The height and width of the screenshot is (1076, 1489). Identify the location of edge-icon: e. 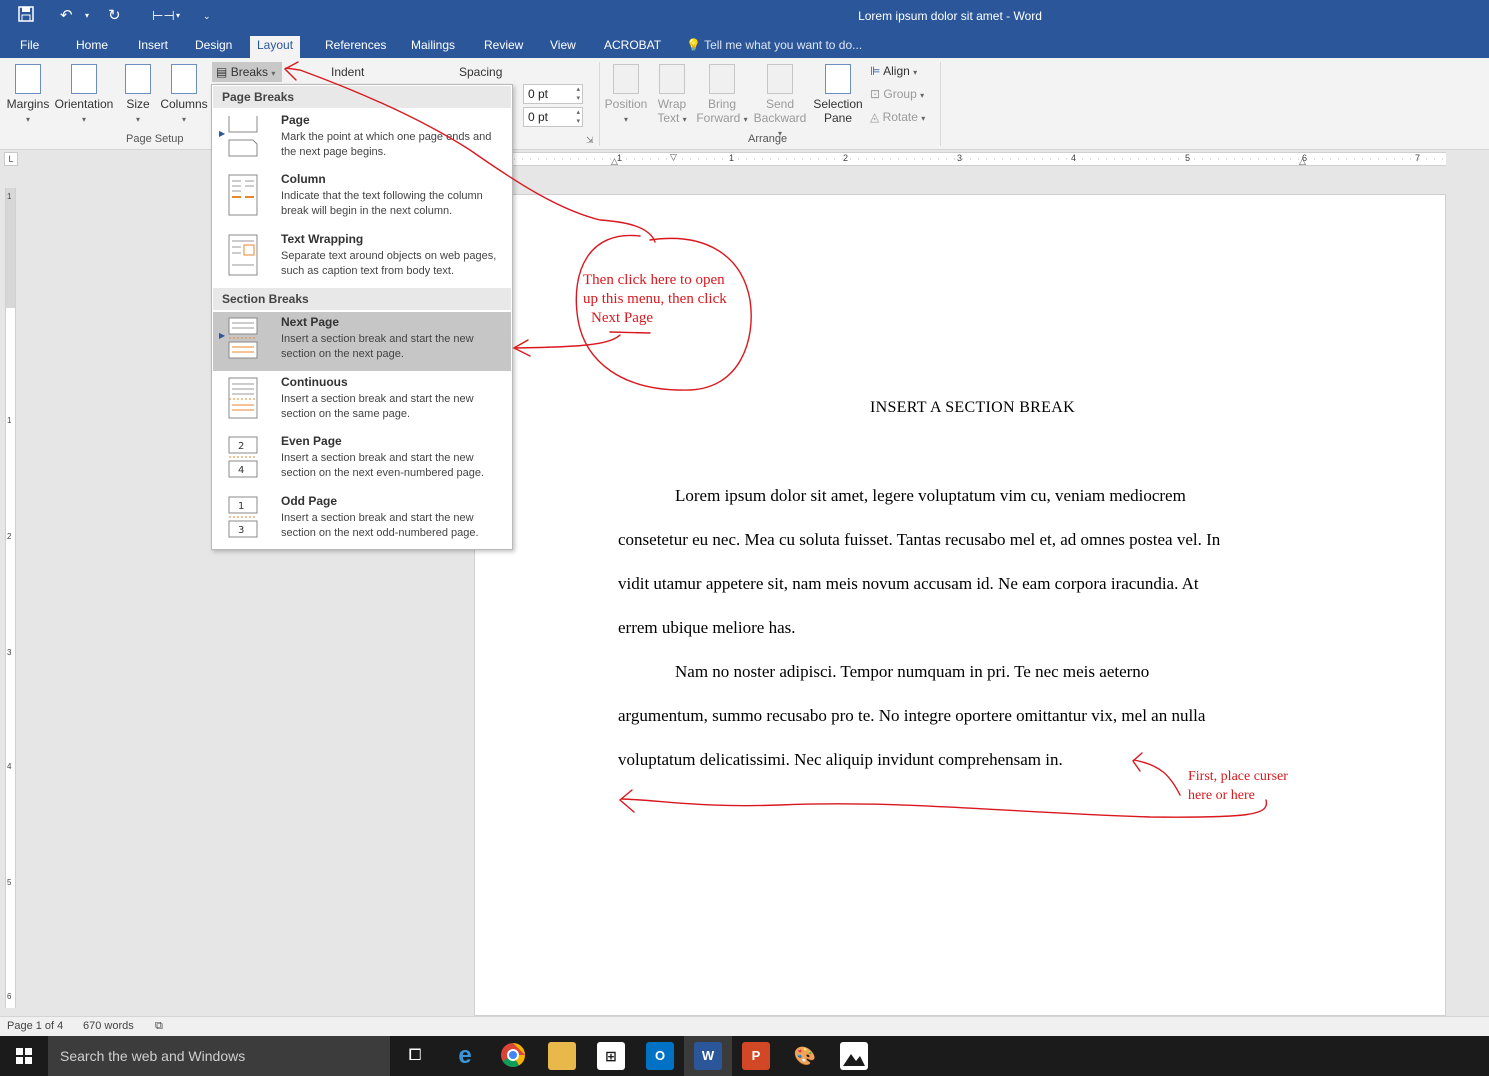
(465, 1056).